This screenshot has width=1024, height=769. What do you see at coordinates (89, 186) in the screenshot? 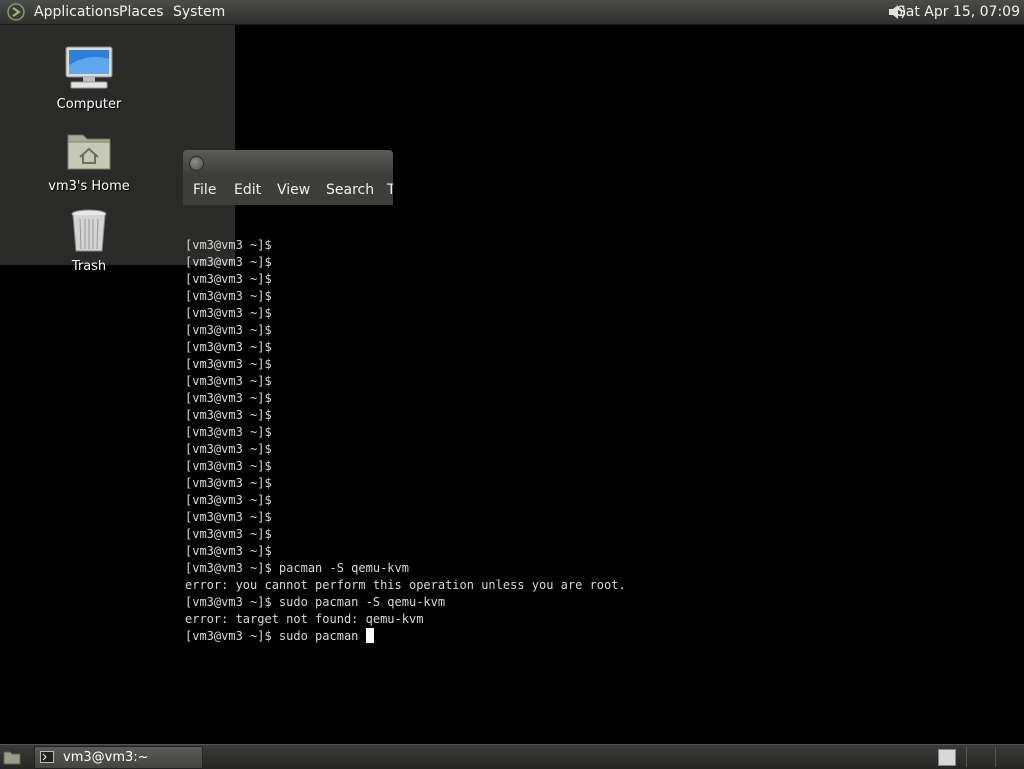
I see `desktop-icon-label: vm3's Home` at bounding box center [89, 186].